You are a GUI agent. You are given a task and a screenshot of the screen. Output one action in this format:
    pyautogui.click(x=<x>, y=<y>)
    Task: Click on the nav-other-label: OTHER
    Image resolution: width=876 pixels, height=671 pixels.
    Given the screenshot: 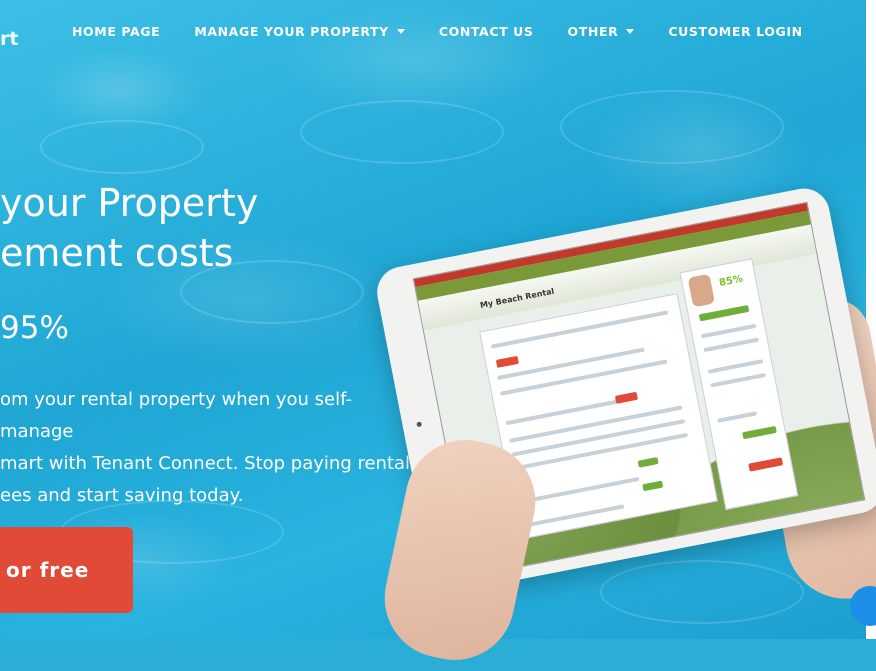 What is the action you would take?
    pyautogui.click(x=593, y=31)
    